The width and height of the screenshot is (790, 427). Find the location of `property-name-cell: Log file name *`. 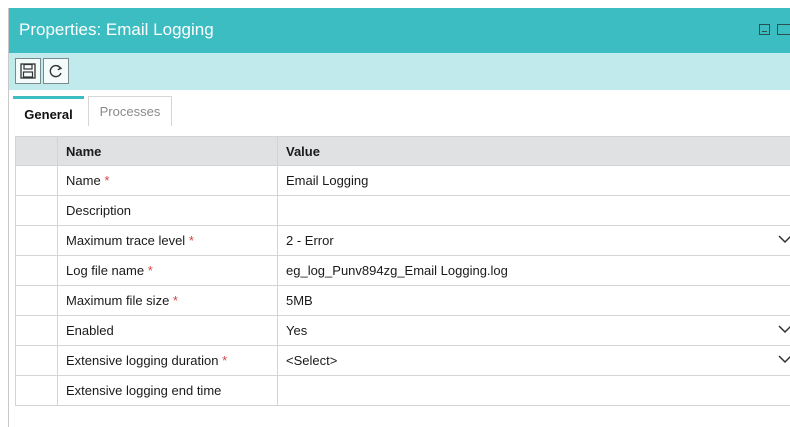

property-name-cell: Log file name * is located at coordinates (167, 270).